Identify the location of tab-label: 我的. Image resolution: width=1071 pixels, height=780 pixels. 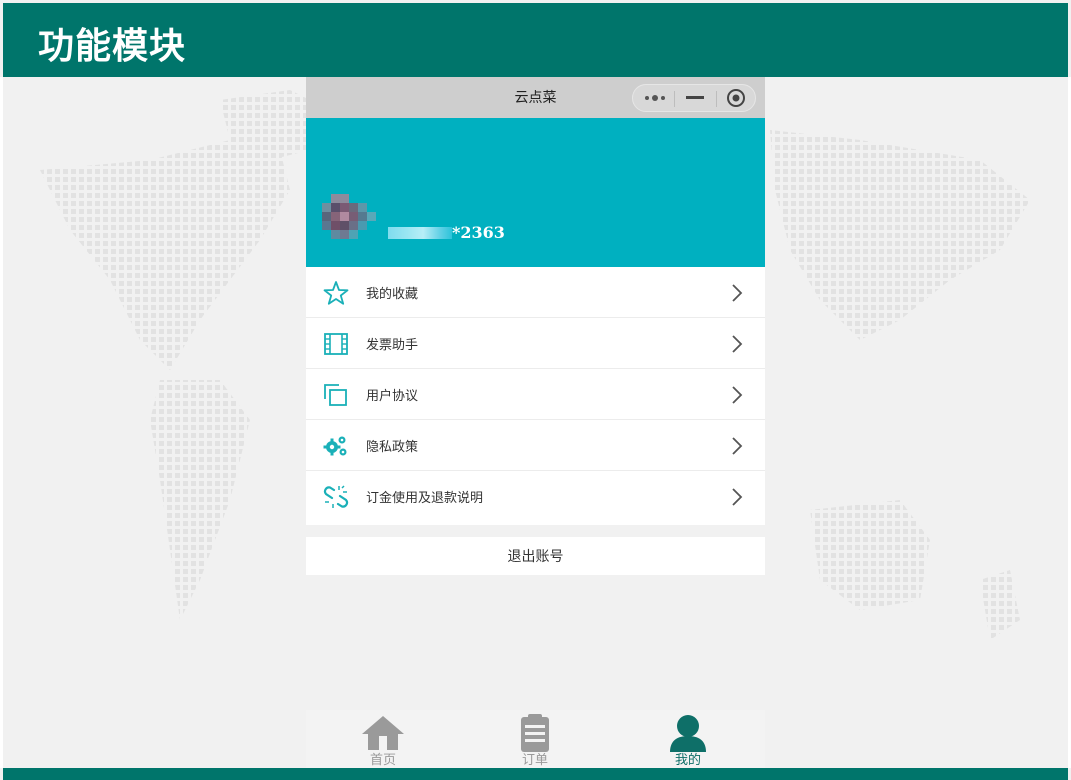
(687, 760).